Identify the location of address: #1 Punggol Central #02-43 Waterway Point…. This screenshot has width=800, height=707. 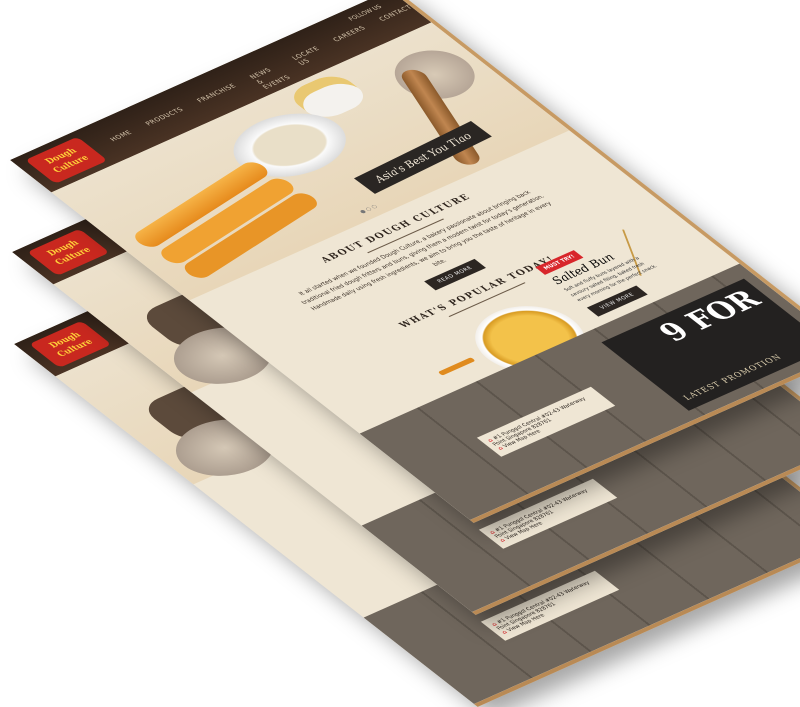
(539, 422).